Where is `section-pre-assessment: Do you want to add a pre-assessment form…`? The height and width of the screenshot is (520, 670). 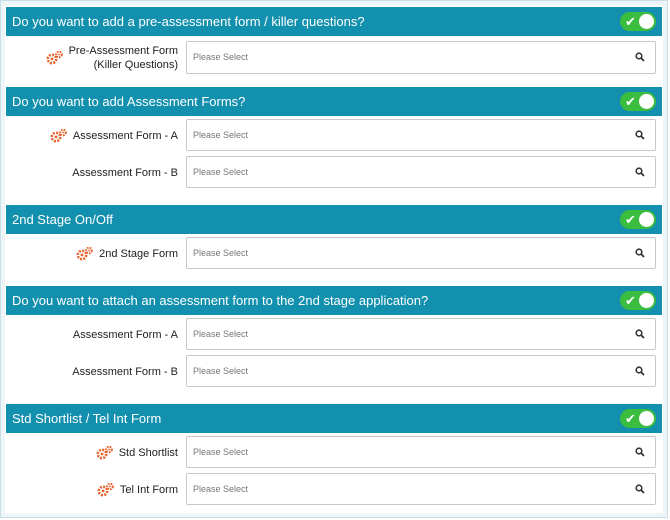 section-pre-assessment: Do you want to add a pre-assessment form… is located at coordinates (334, 42).